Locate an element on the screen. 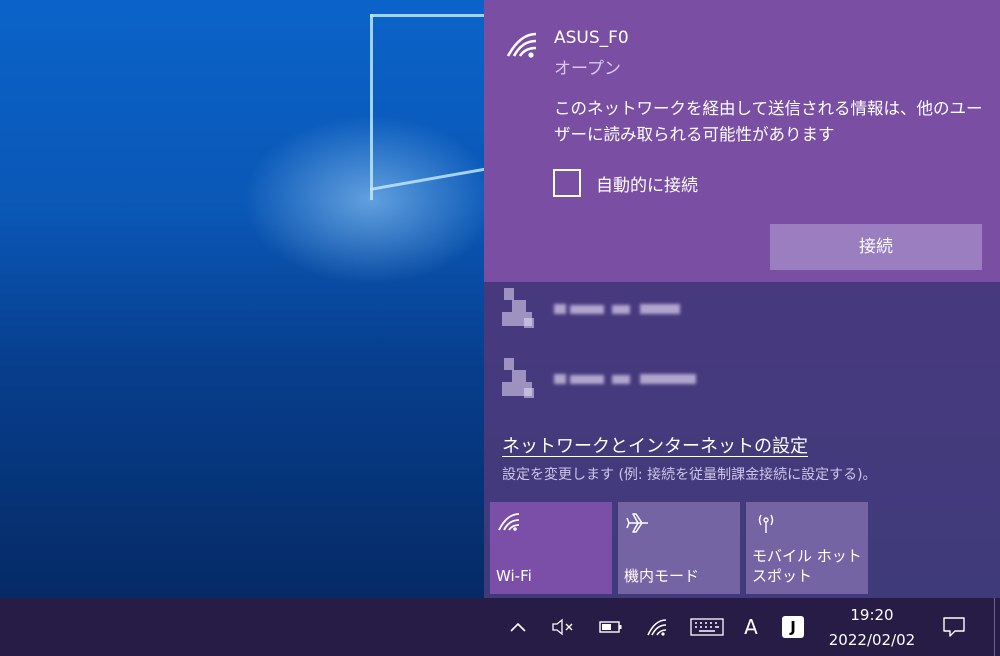 Image resolution: width=1000 pixels, height=656 pixels. touch-keyboard-icon is located at coordinates (707, 627).